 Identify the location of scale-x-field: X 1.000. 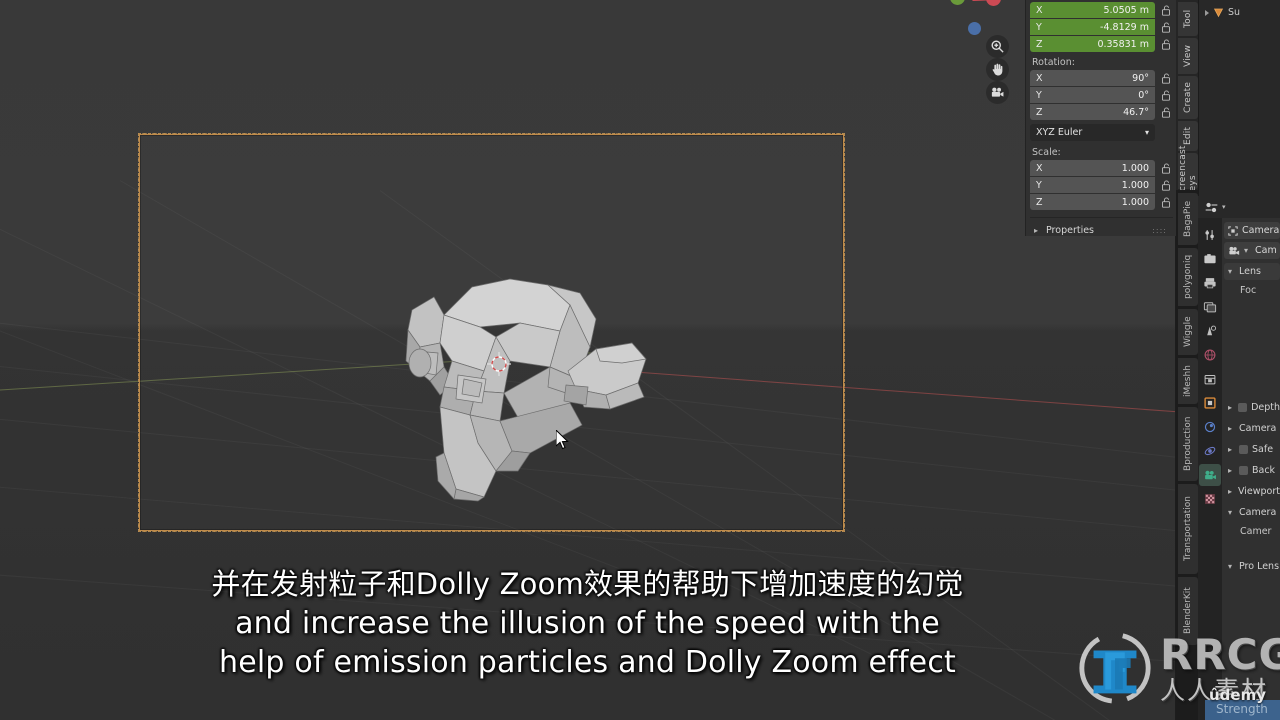
(1092, 168).